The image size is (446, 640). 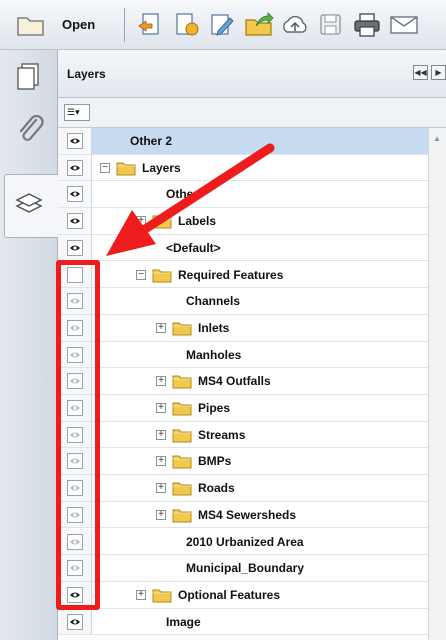 I want to click on layer-cell: + Optional Features, so click(x=260, y=595).